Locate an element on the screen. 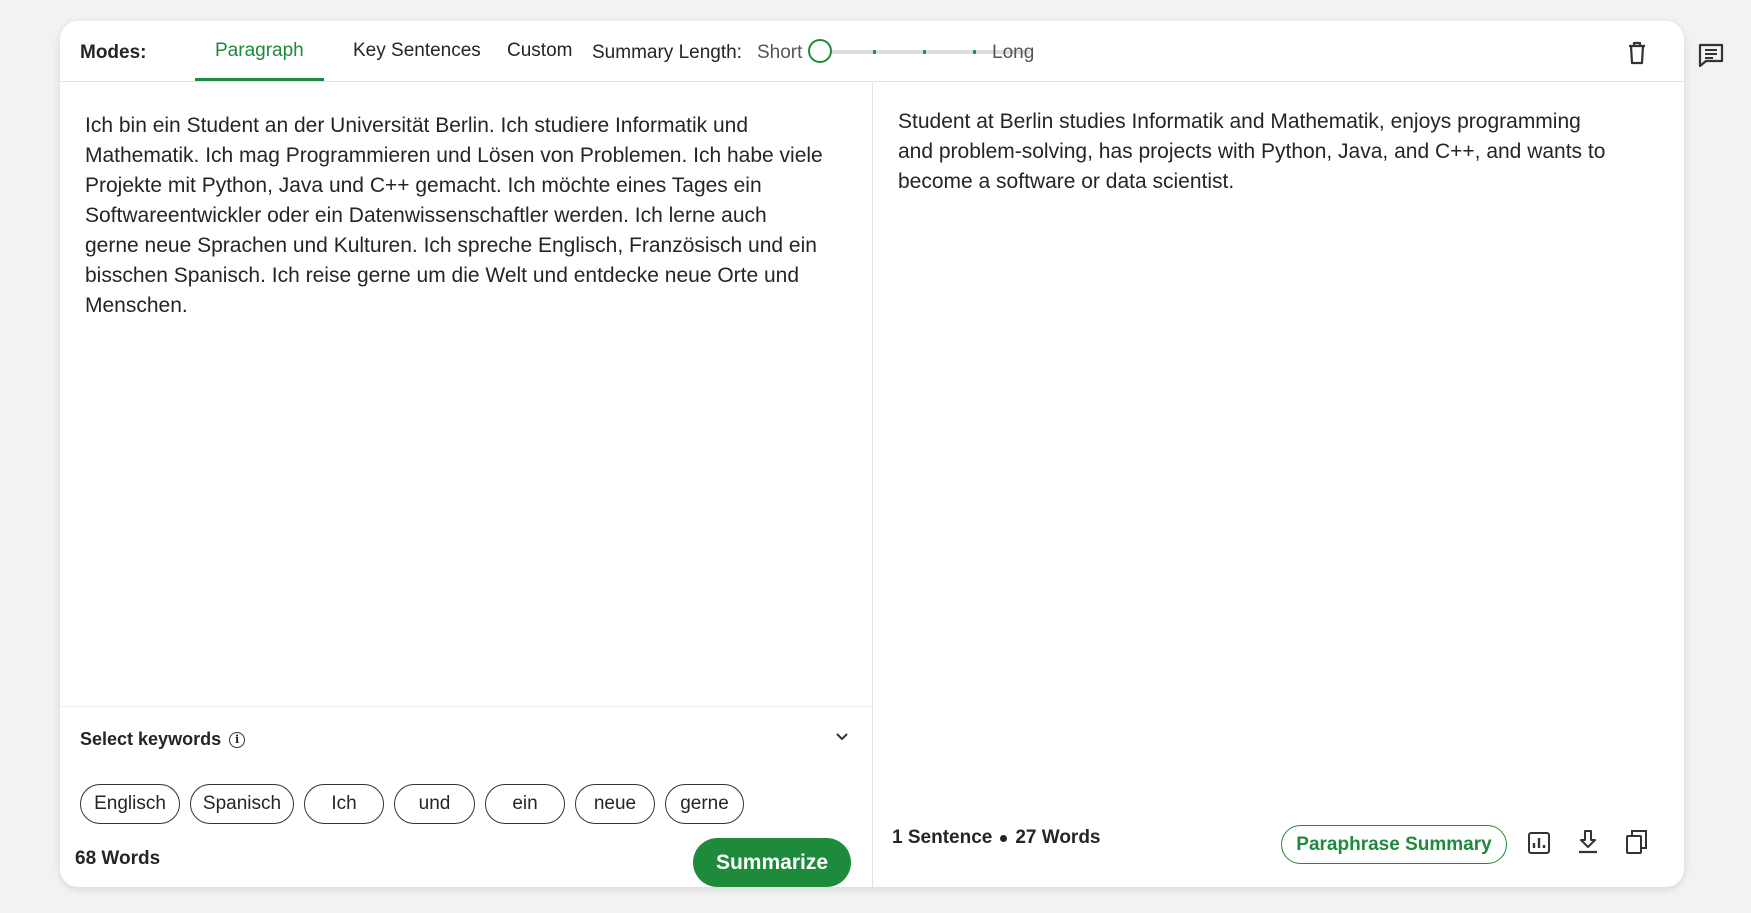 This screenshot has width=1751, height=913. sentence-count: 1 Sentence is located at coordinates (942, 837).